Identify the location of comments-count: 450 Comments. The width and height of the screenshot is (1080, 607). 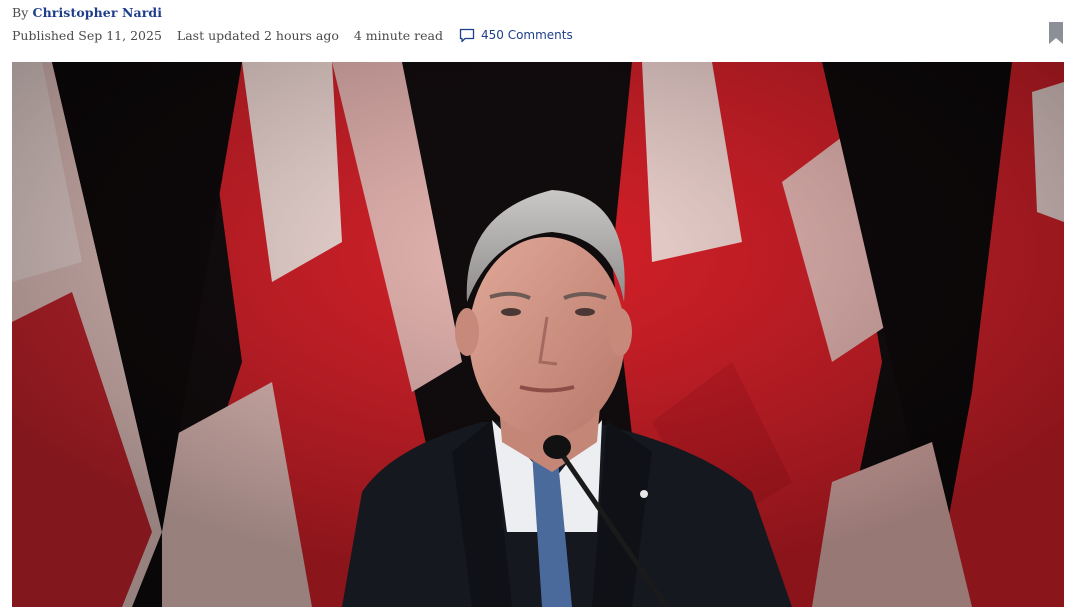
(526, 35).